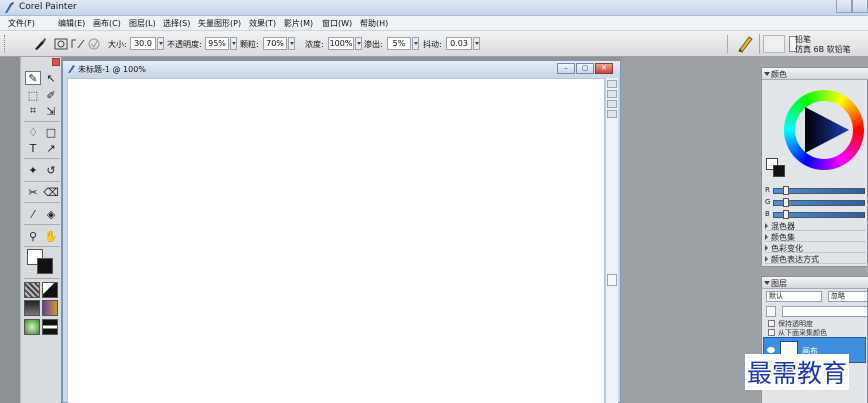 The image size is (868, 403). What do you see at coordinates (341, 69) in the screenshot?
I see `document-title-bar: 未标题-1 @ 100% – ▢ ✕` at bounding box center [341, 69].